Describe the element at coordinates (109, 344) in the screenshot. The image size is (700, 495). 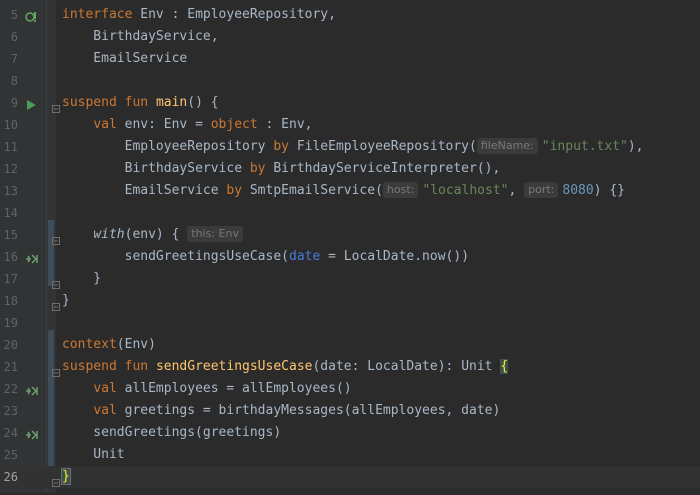
I see `code-text: context(Env)` at that location.